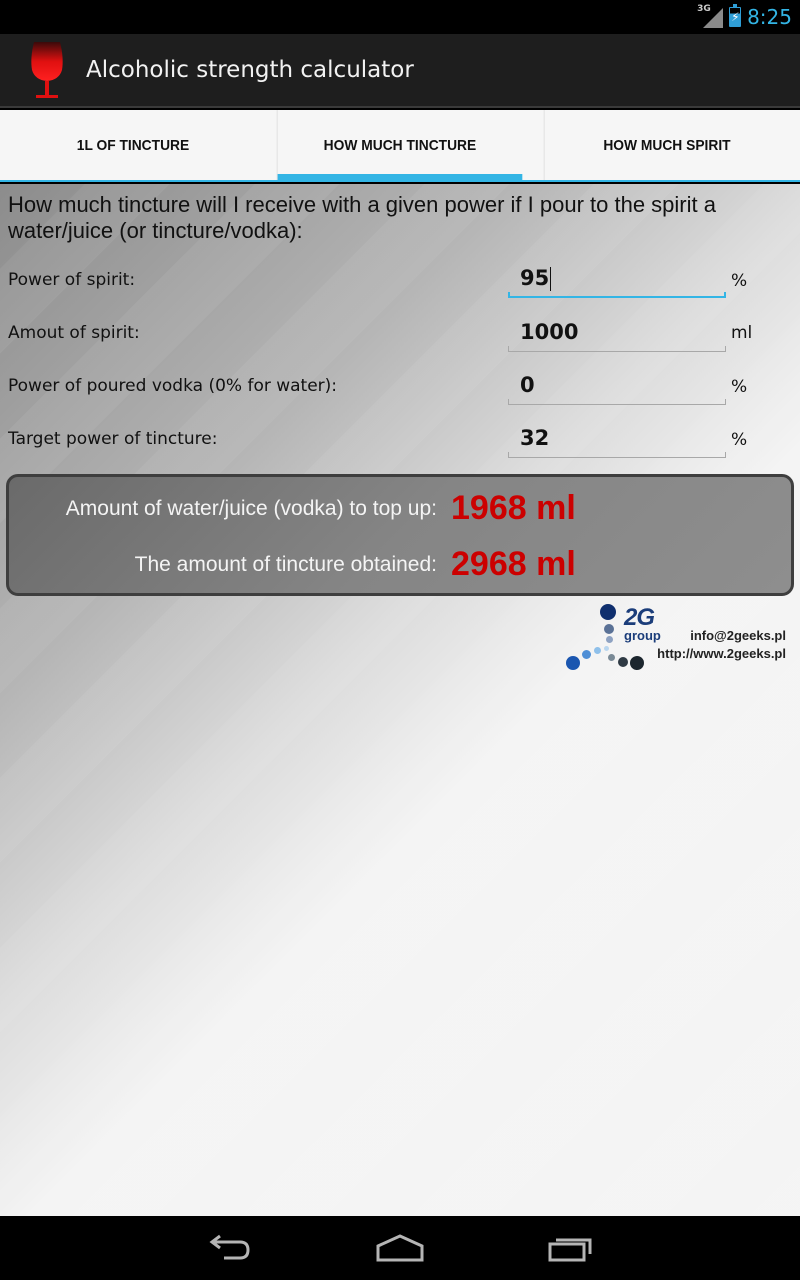 This screenshot has width=800, height=1280. Describe the element at coordinates (47, 71) in the screenshot. I see `wine-glass-icon` at that location.